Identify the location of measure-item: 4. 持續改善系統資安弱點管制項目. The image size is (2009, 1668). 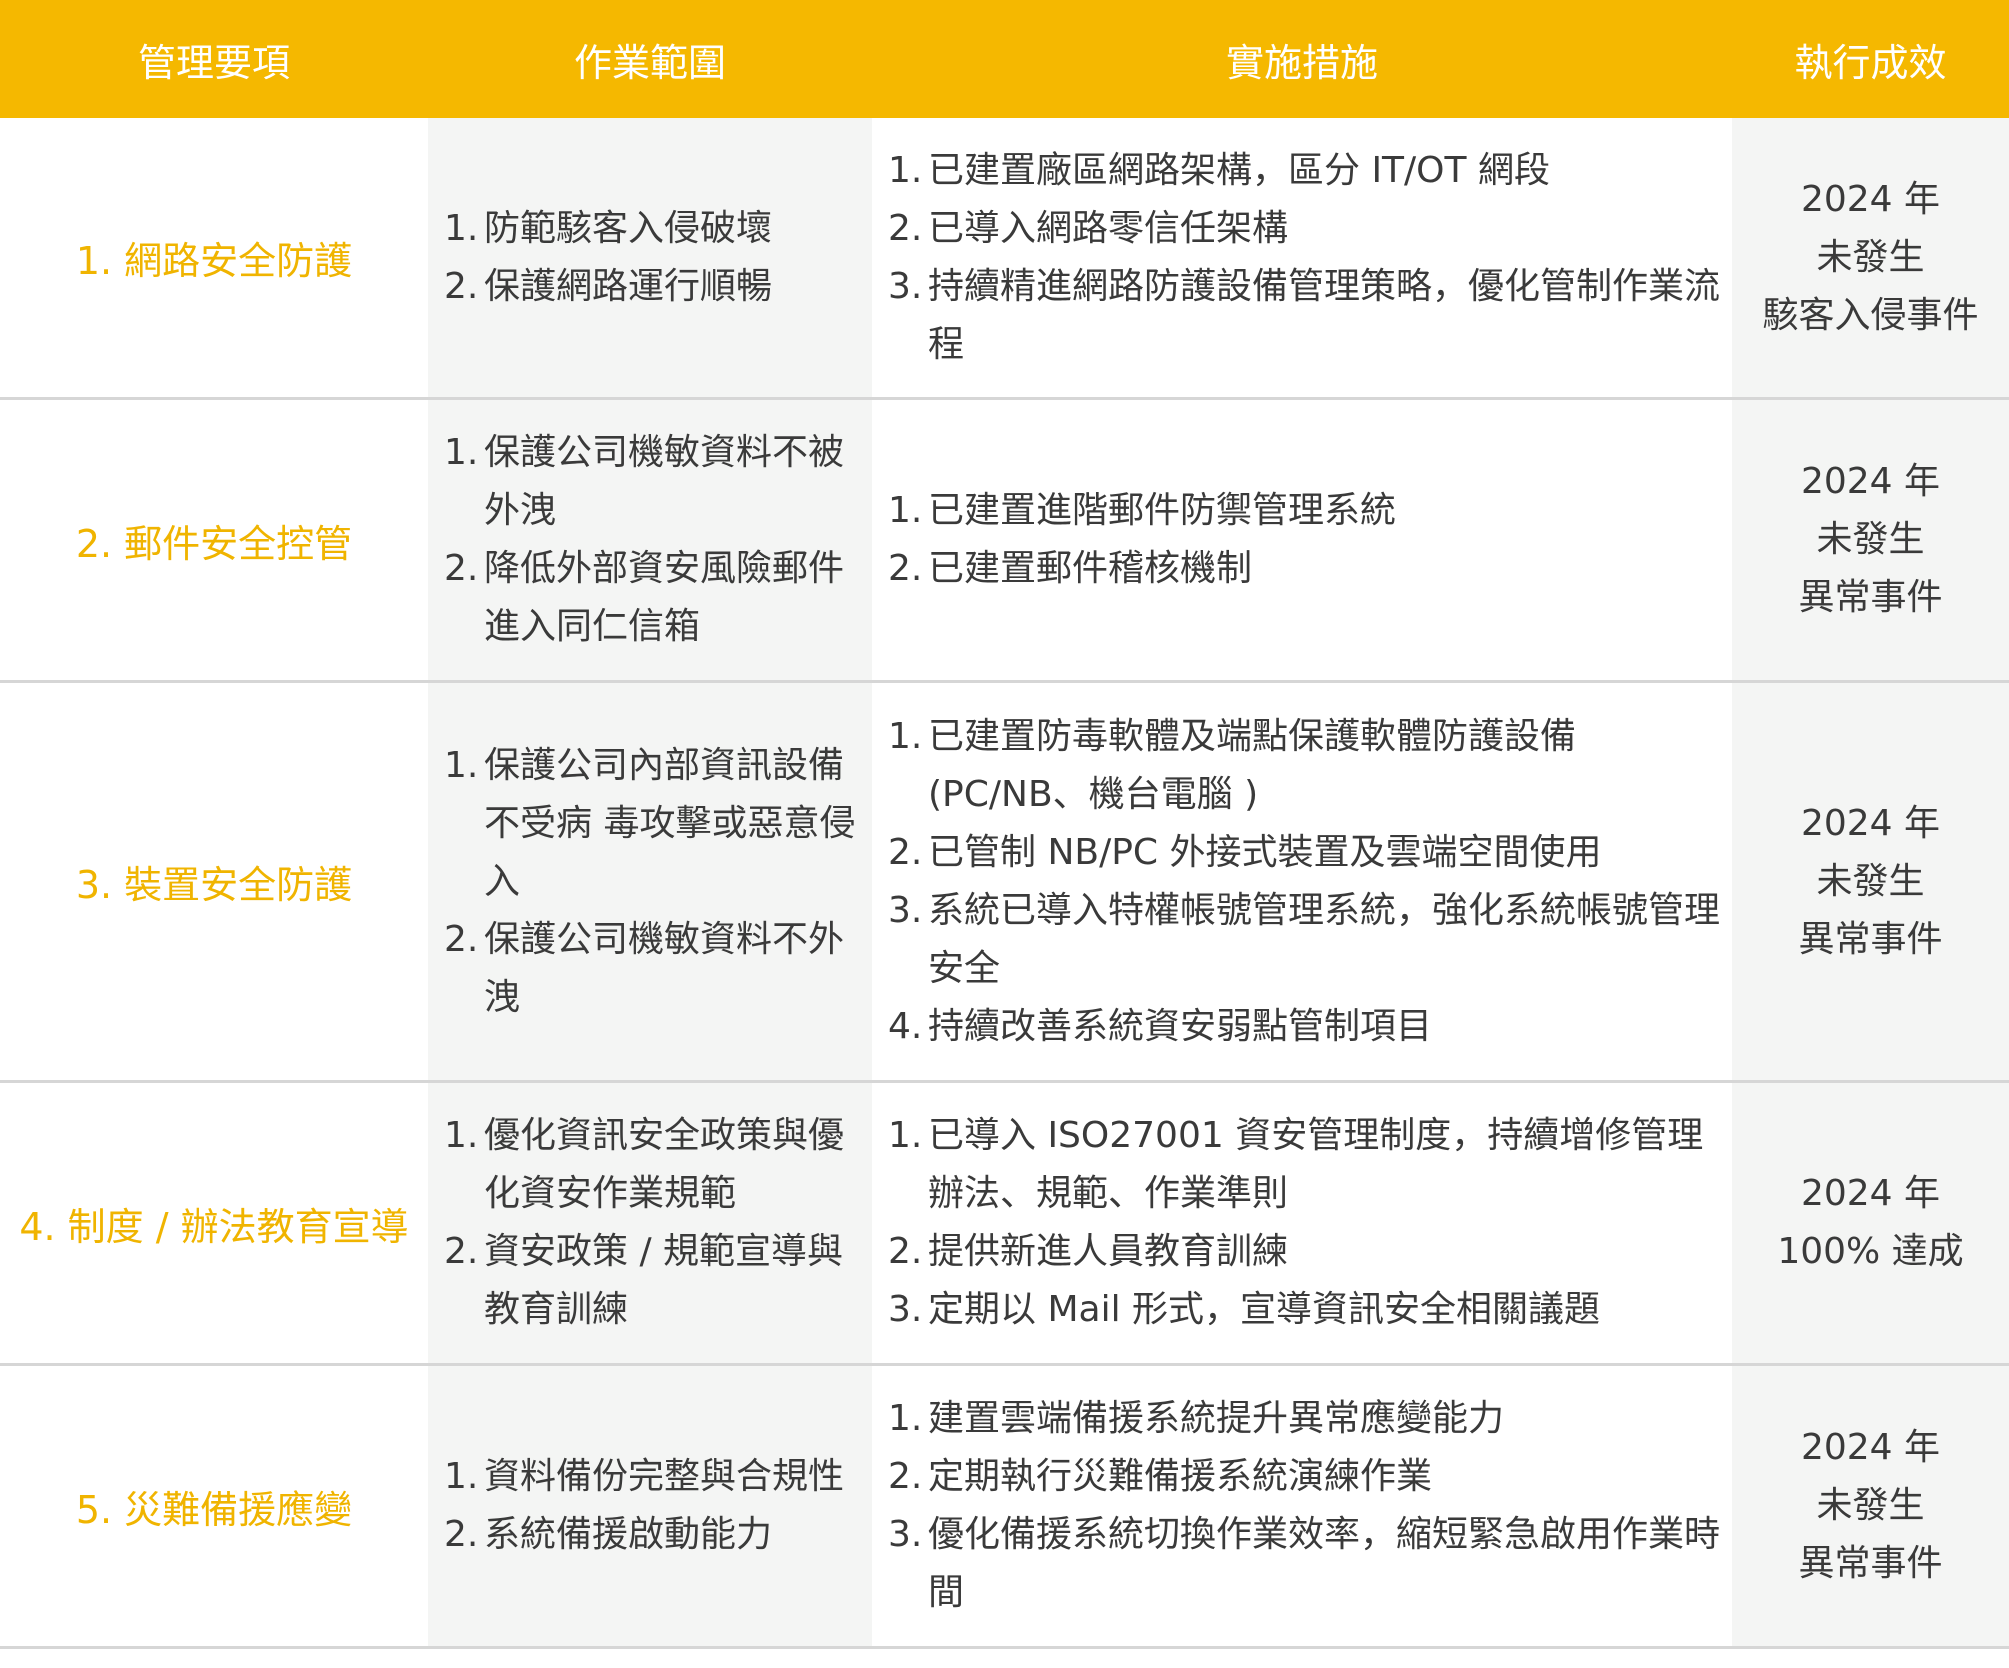
(1305, 1027).